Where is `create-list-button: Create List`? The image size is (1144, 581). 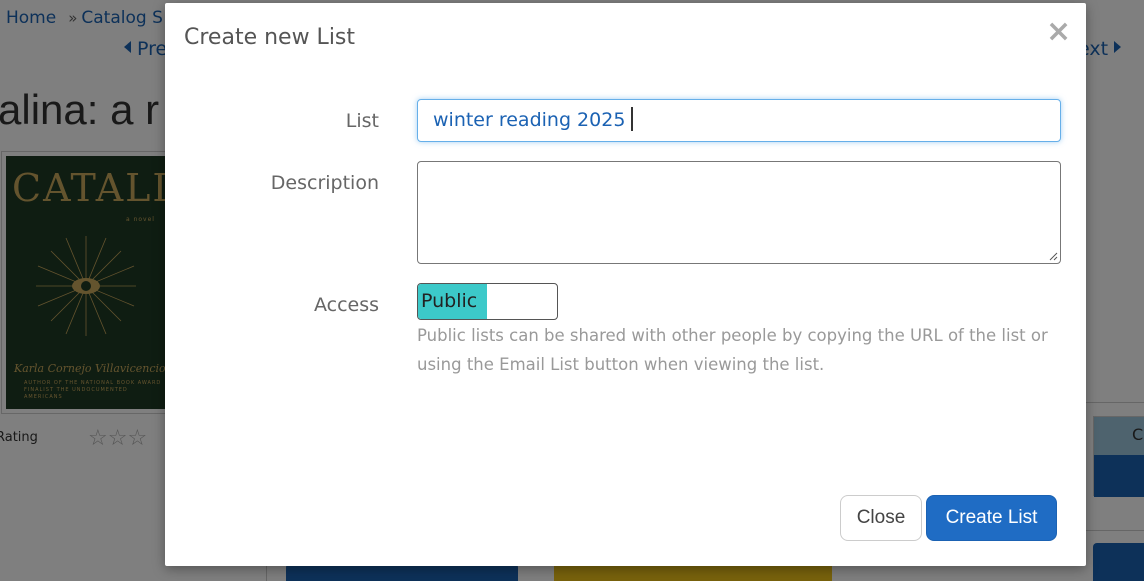 create-list-button: Create List is located at coordinates (991, 518).